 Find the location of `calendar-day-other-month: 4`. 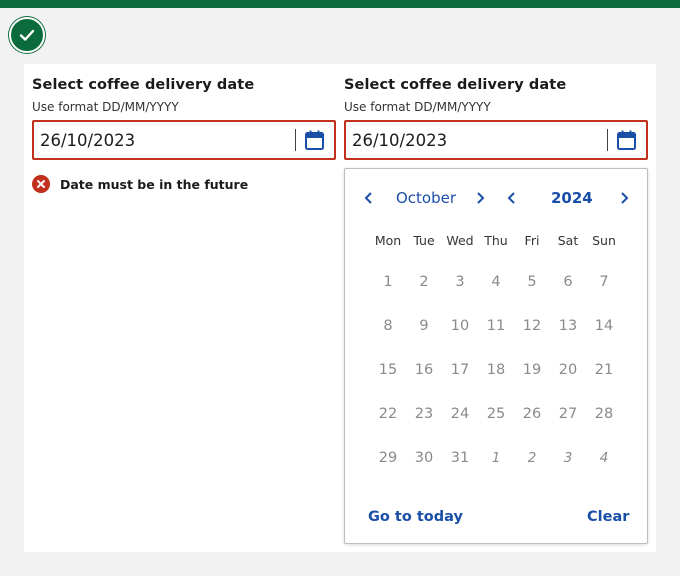

calendar-day-other-month: 4 is located at coordinates (604, 458).